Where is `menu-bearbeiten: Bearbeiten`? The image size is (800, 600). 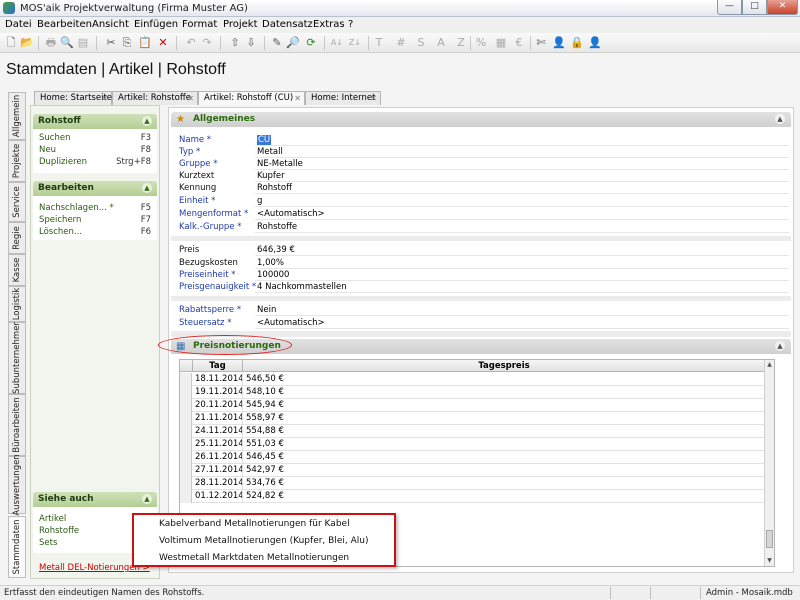 menu-bearbeiten: Bearbeiten is located at coordinates (64, 24).